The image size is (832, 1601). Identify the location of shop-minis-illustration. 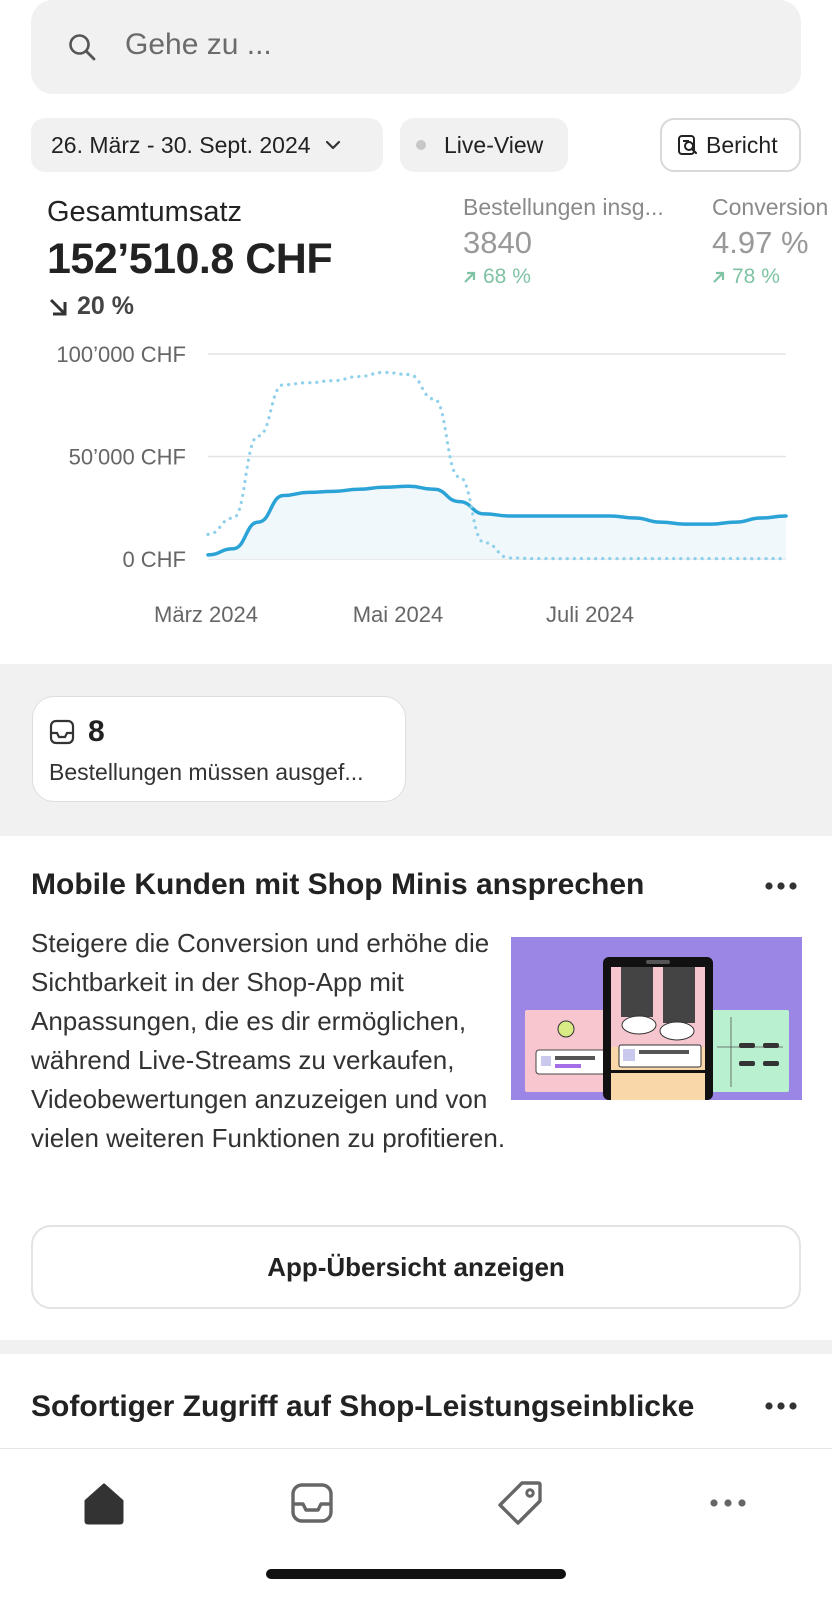
(656, 1018).